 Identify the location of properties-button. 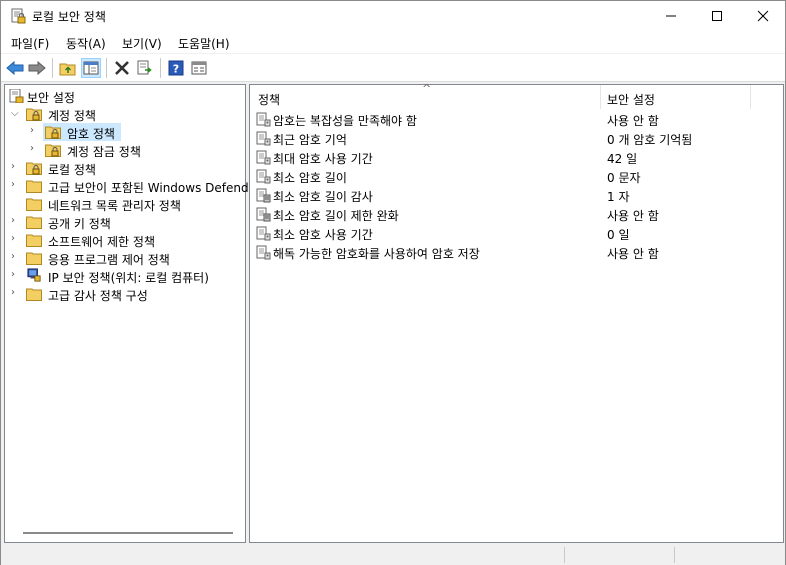
(199, 68).